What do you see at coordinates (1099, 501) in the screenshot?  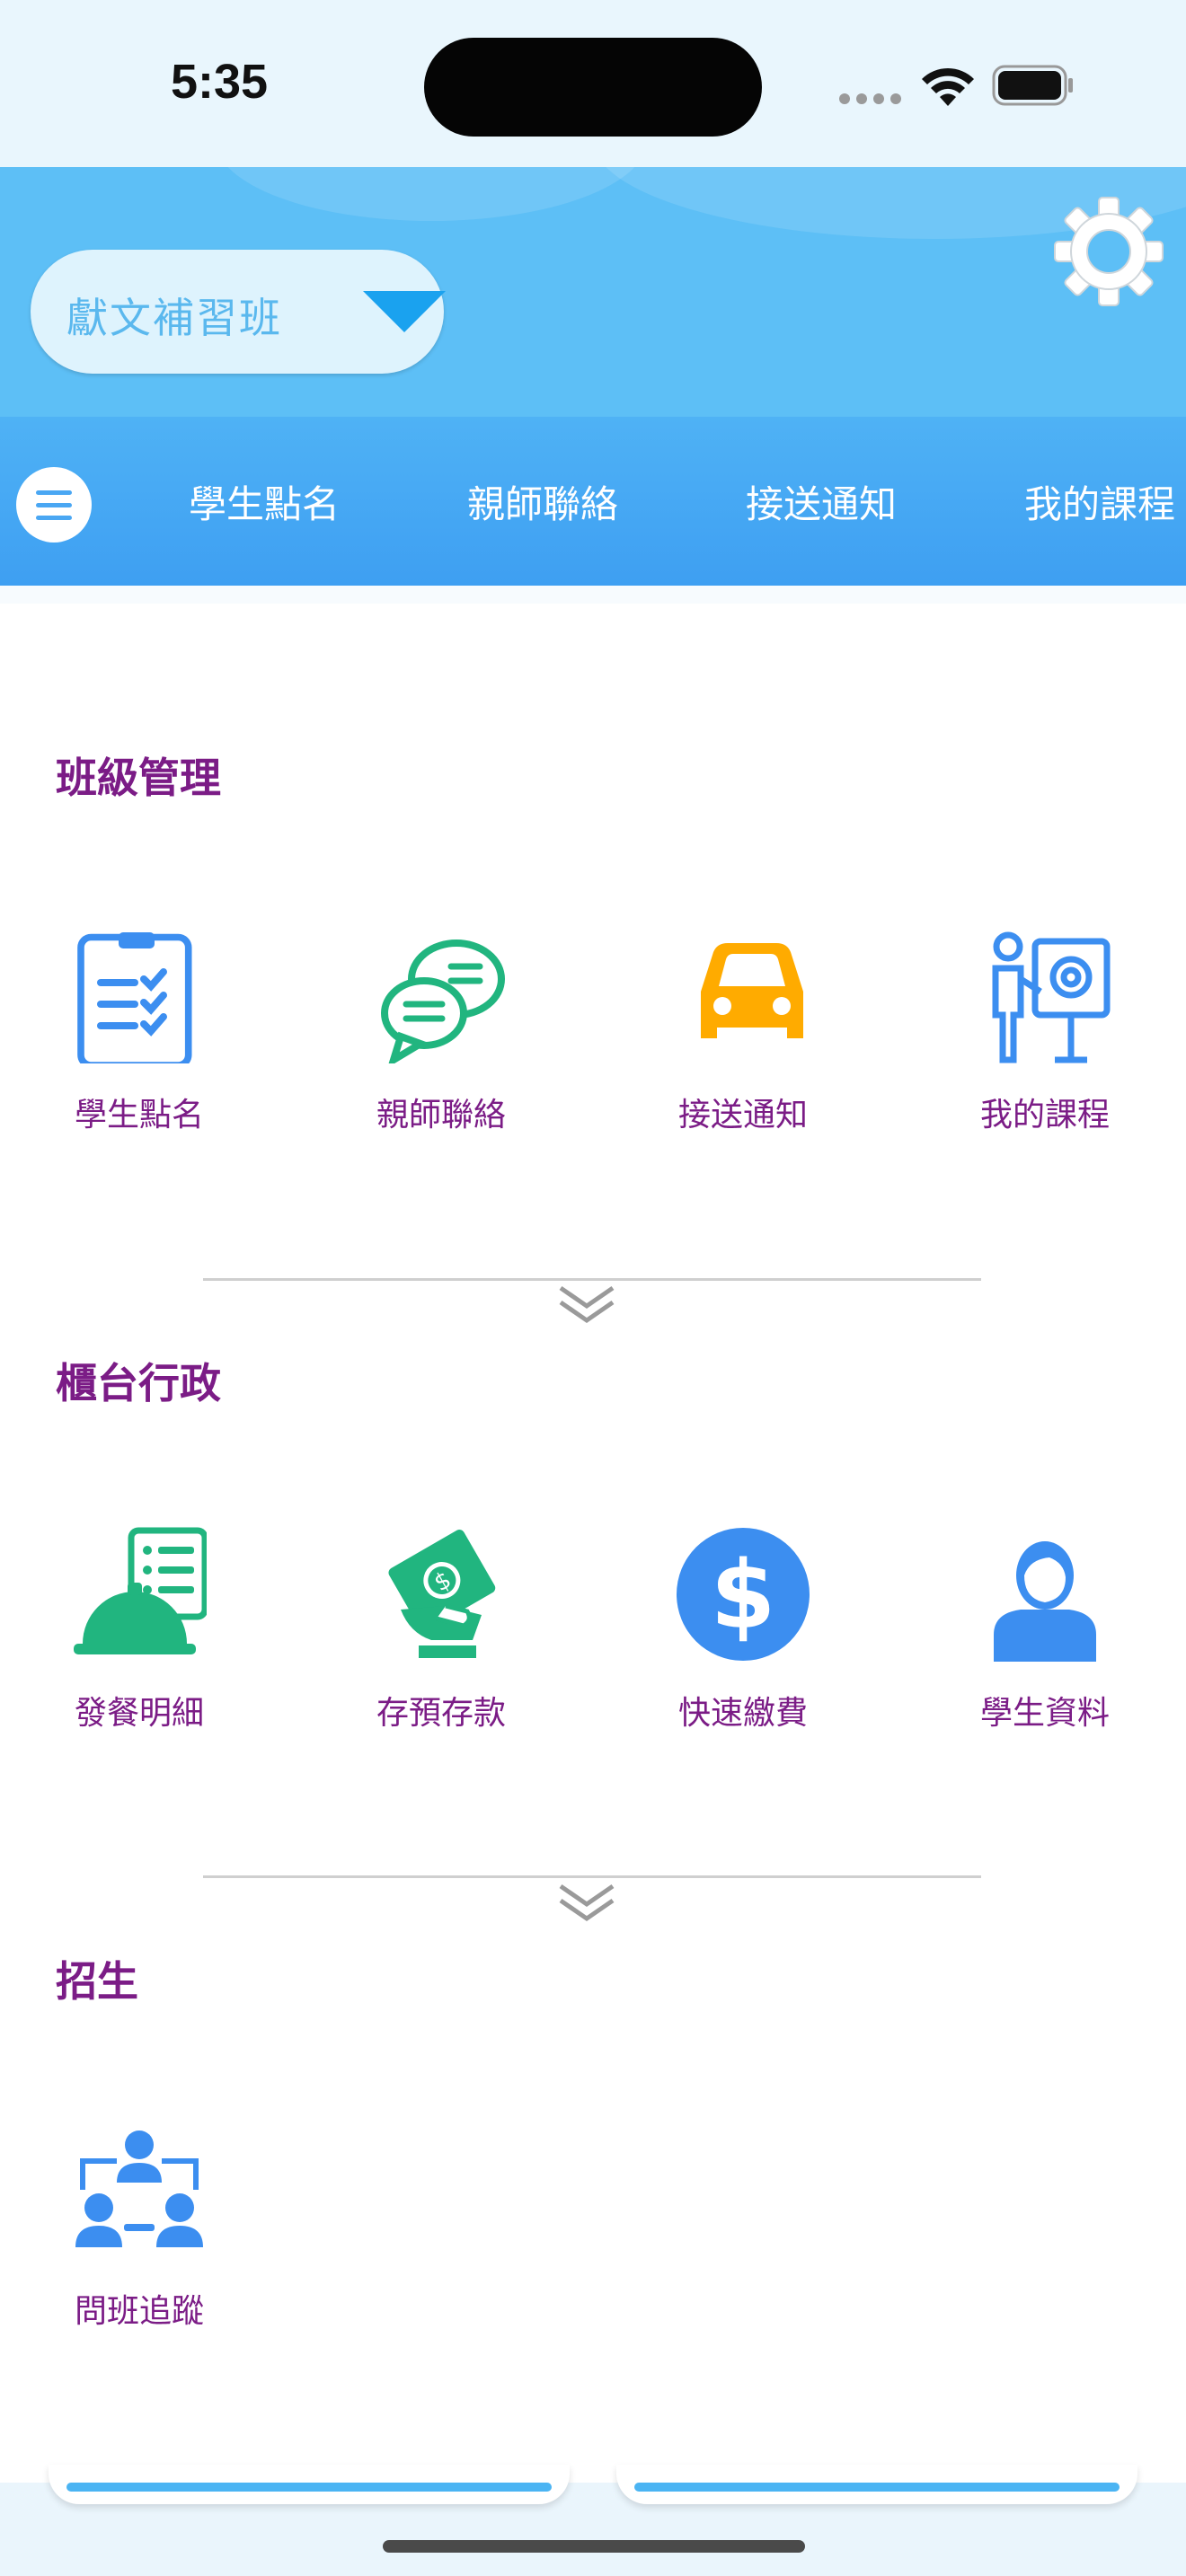 I see `tab-my-courses: 我的課程` at bounding box center [1099, 501].